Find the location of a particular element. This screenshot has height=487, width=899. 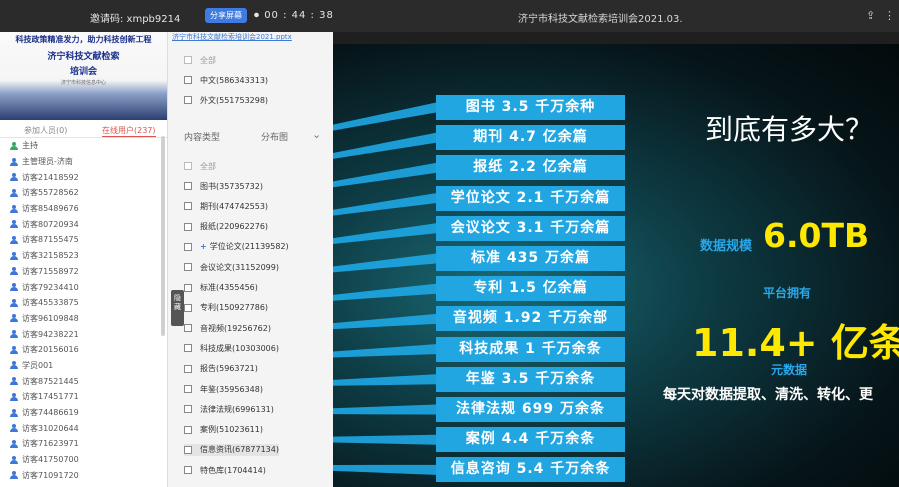

filter-item-chinese: 中文(586343313) is located at coordinates (226, 80).